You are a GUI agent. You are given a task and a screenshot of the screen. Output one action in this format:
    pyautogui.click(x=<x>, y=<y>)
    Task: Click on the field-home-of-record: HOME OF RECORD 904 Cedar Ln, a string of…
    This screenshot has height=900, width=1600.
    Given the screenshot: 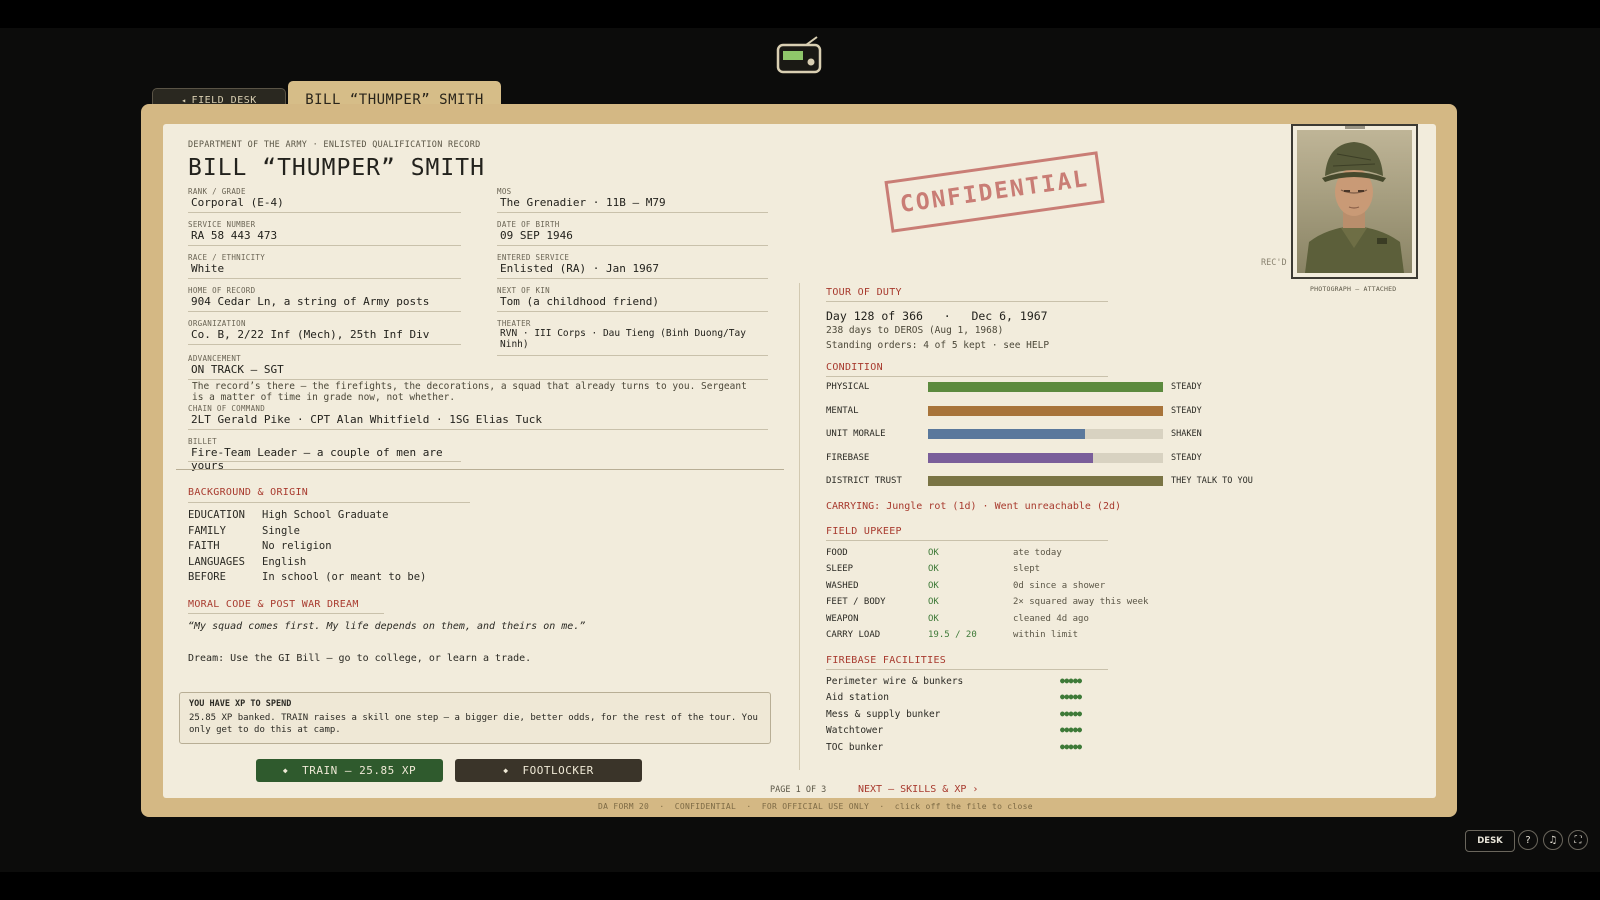 What is the action you would take?
    pyautogui.click(x=324, y=299)
    